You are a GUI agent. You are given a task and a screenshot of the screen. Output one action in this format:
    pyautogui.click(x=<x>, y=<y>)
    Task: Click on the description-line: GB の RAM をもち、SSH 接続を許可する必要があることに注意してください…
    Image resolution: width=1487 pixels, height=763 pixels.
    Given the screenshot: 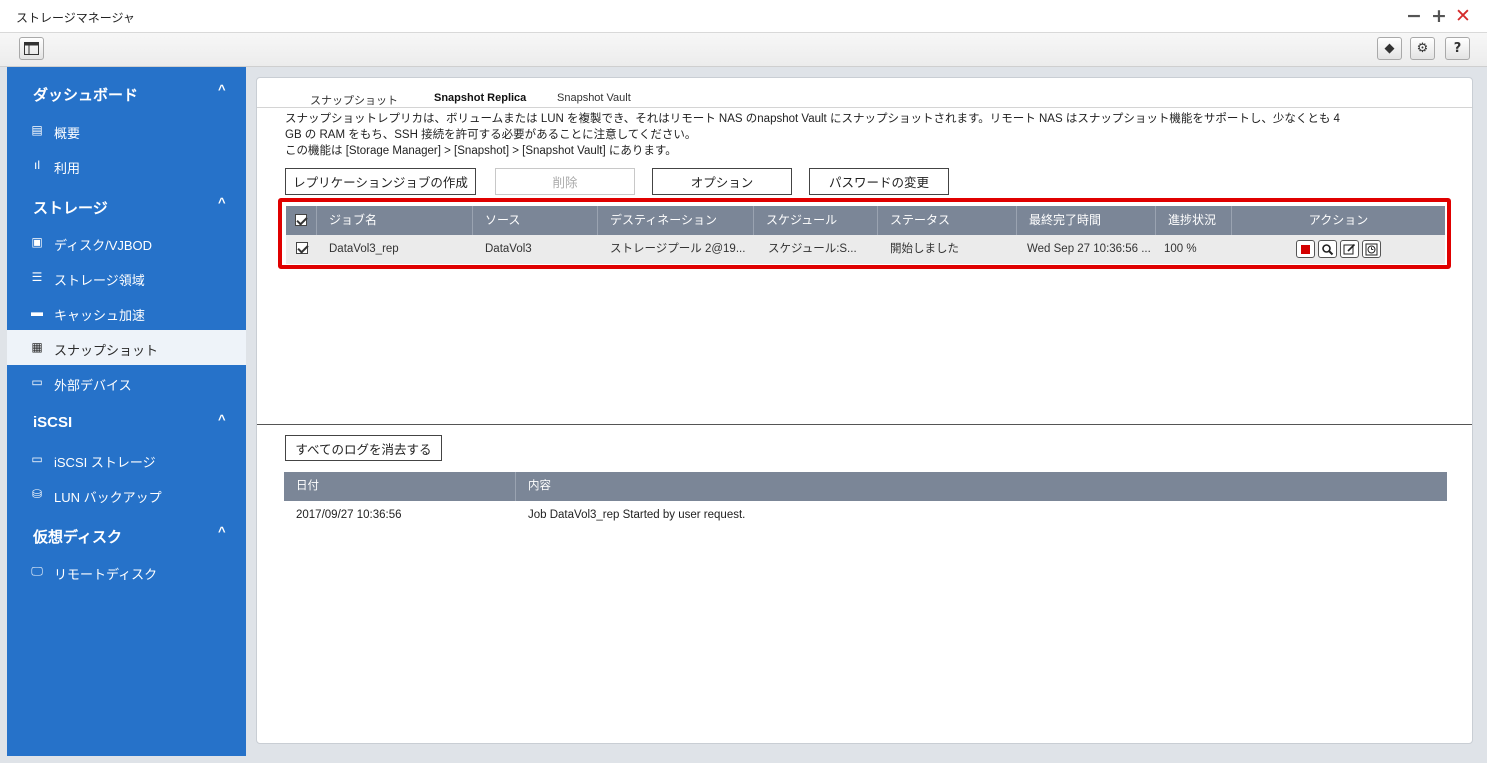 What is the action you would take?
    pyautogui.click(x=491, y=135)
    